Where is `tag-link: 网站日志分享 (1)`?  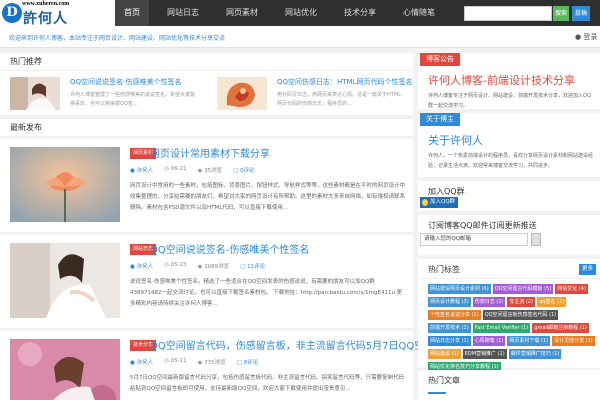
tag-link: 网站日志分享 (1) is located at coordinates (449, 341).